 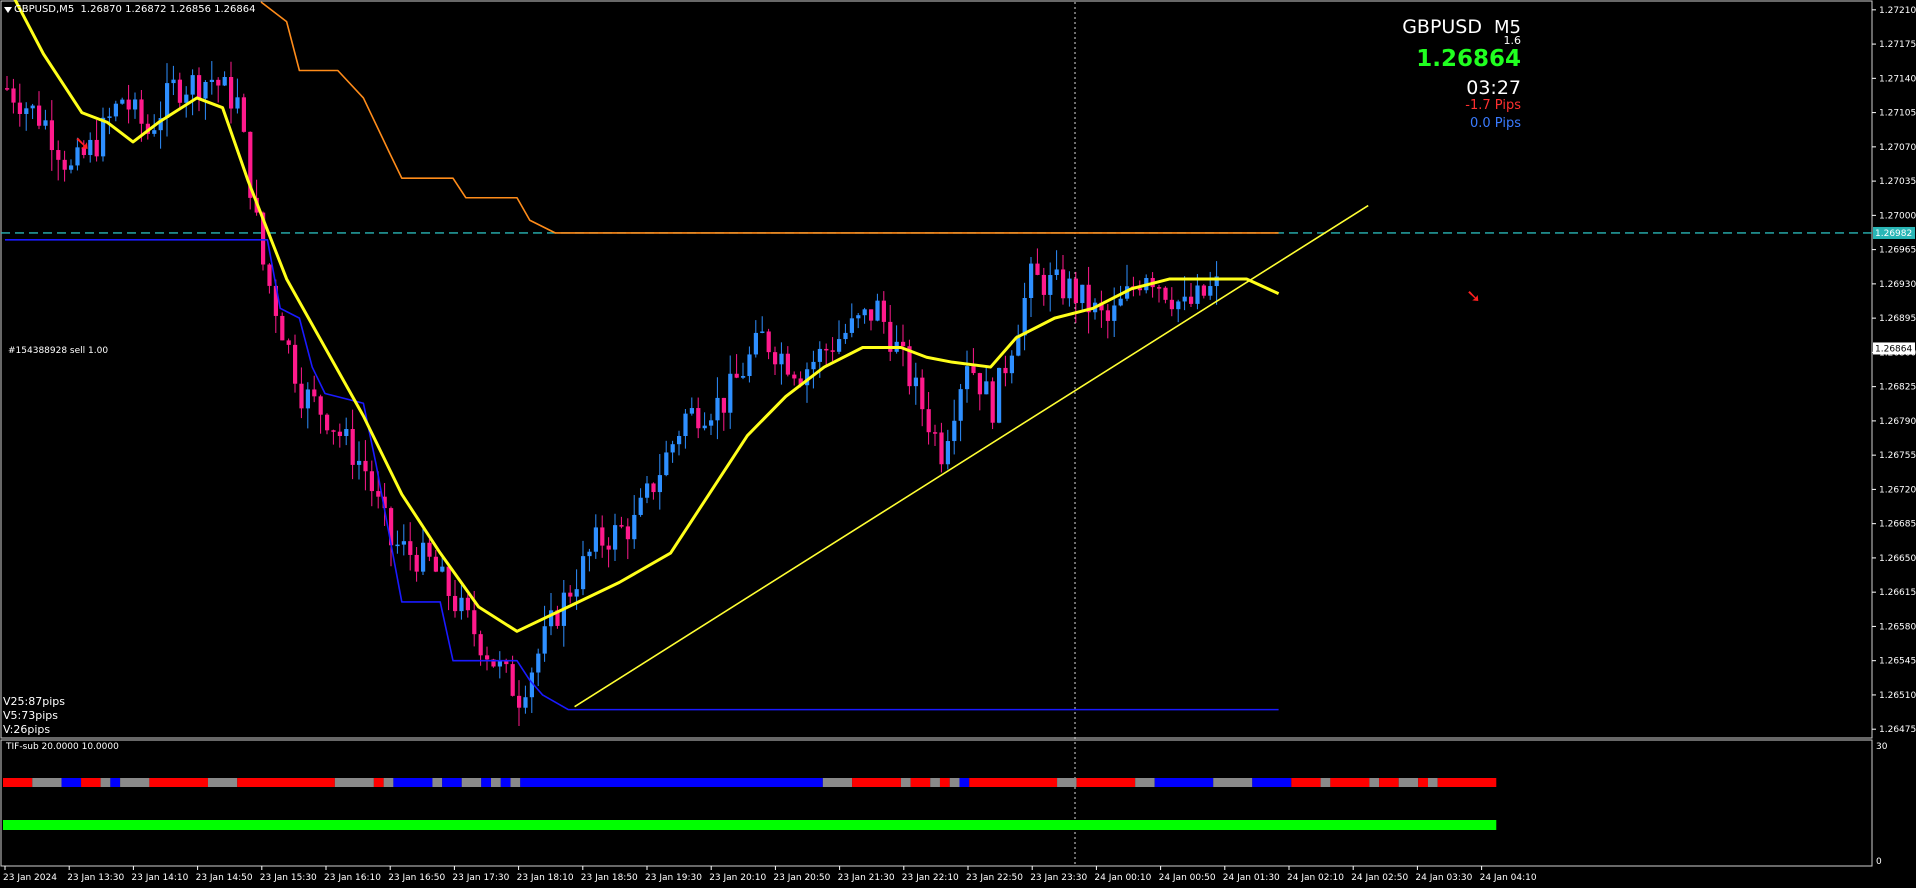 I want to click on time-tick-label: 23 Jan 20:10, so click(x=737, y=878).